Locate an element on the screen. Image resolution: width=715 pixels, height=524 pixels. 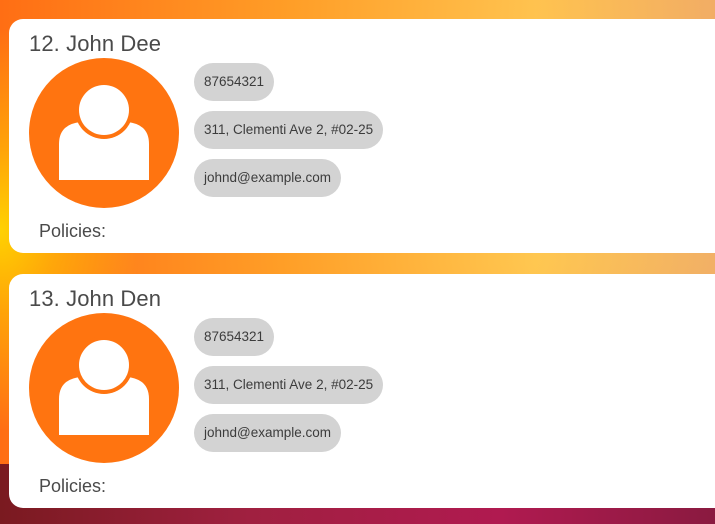
contact-name: 13. John Den is located at coordinates (95, 298).